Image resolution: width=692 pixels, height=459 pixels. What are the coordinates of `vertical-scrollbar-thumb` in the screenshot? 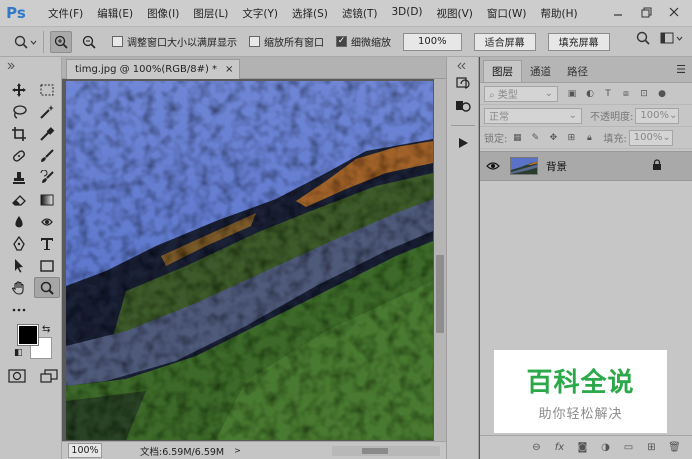 It's located at (440, 294).